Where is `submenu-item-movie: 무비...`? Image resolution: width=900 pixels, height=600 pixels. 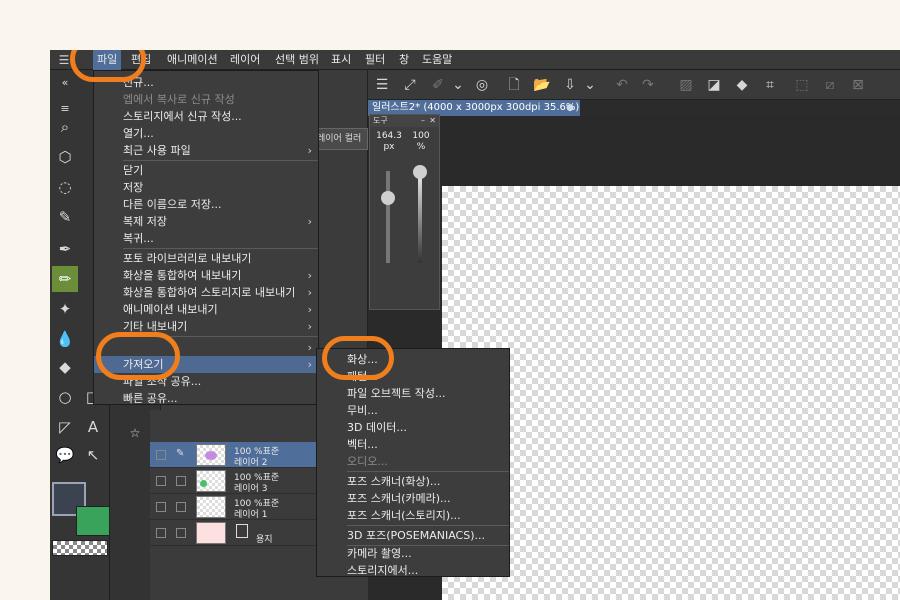 submenu-item-movie: 무비... is located at coordinates (413, 410).